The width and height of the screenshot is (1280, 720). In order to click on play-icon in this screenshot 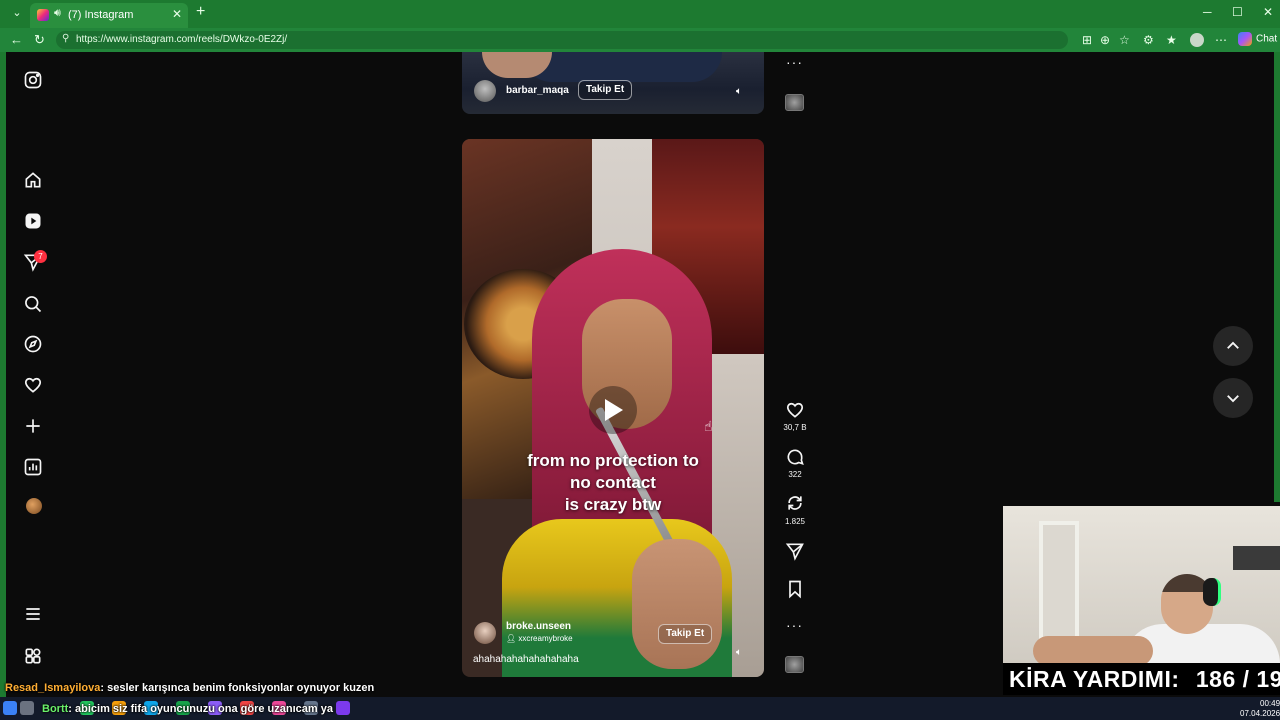, I will do `click(614, 410)`.